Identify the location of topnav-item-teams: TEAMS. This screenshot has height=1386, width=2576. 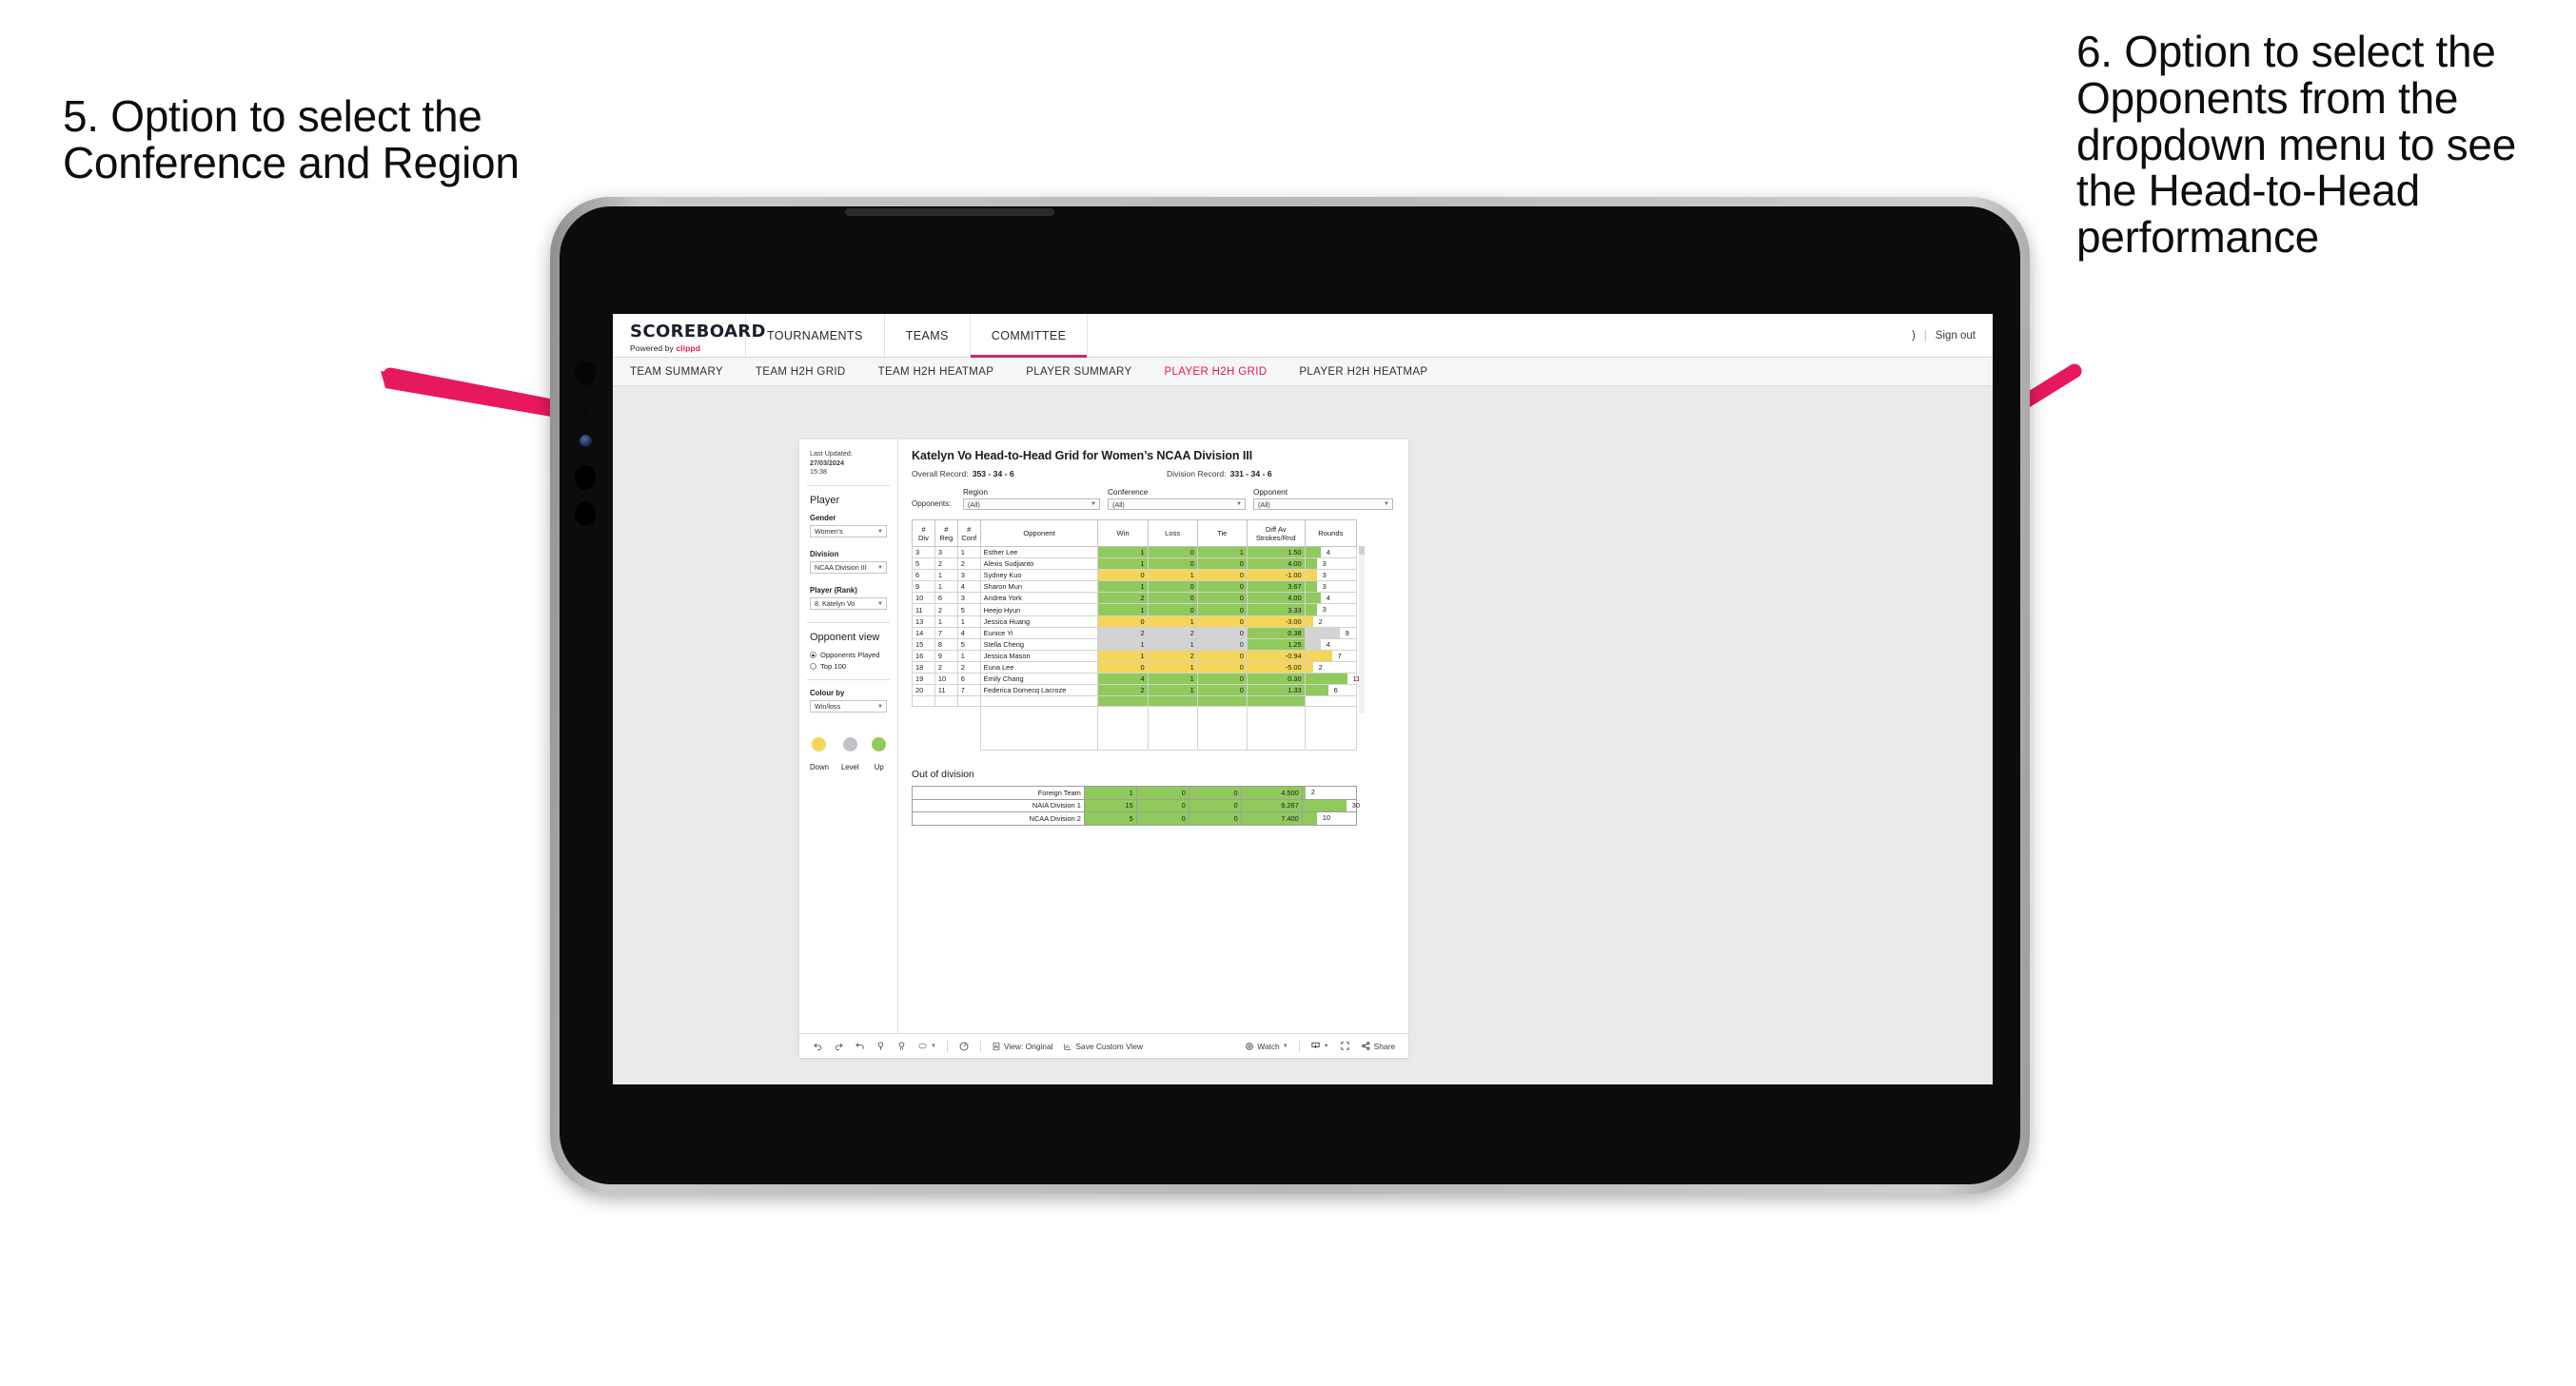
(928, 335).